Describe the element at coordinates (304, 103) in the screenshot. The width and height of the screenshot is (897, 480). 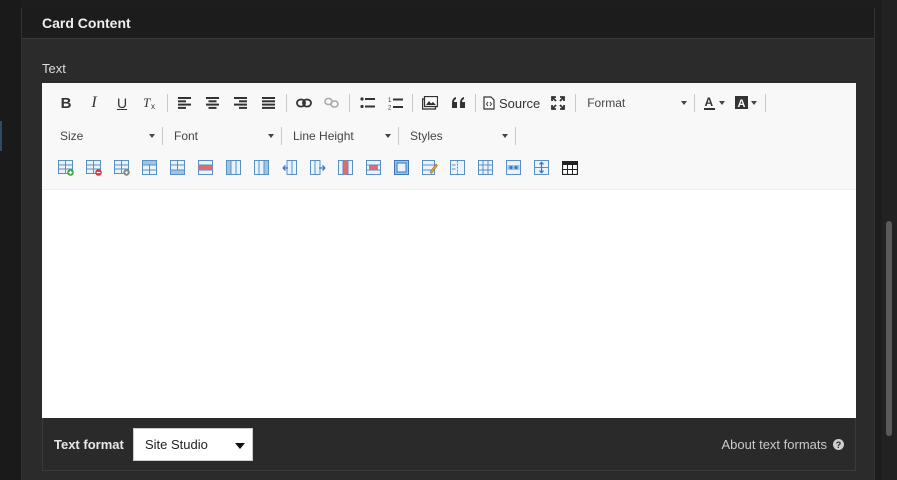
I see `link-button` at that location.